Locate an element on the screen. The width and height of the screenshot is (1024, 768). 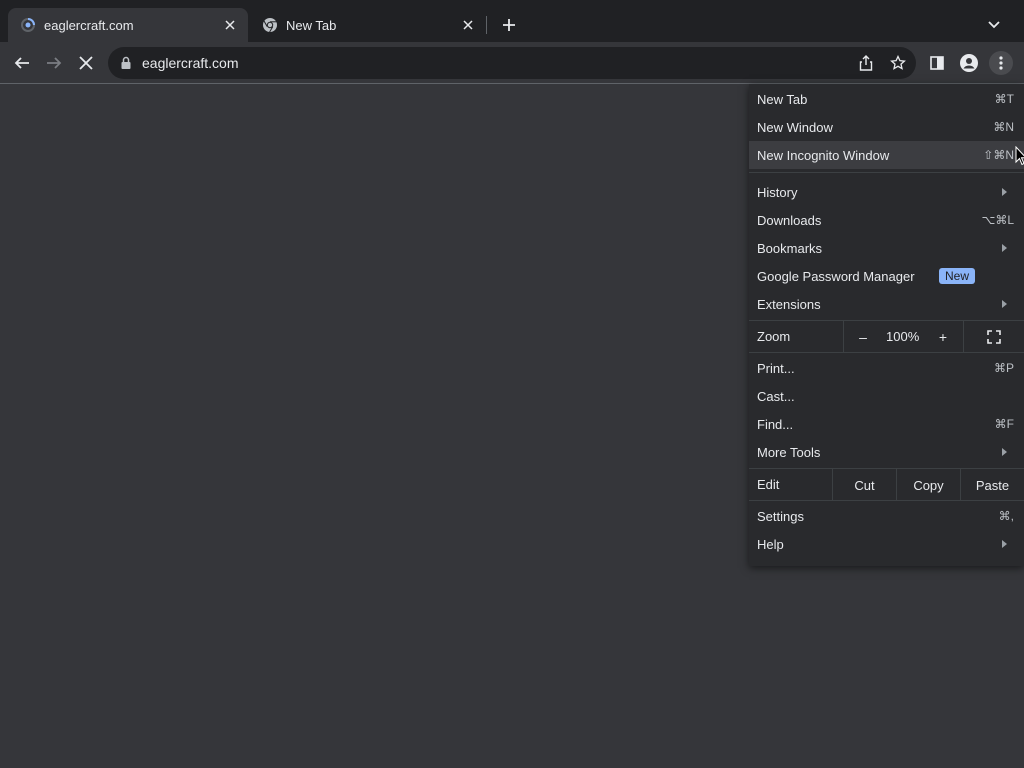
bookmark-star-icon is located at coordinates (898, 63).